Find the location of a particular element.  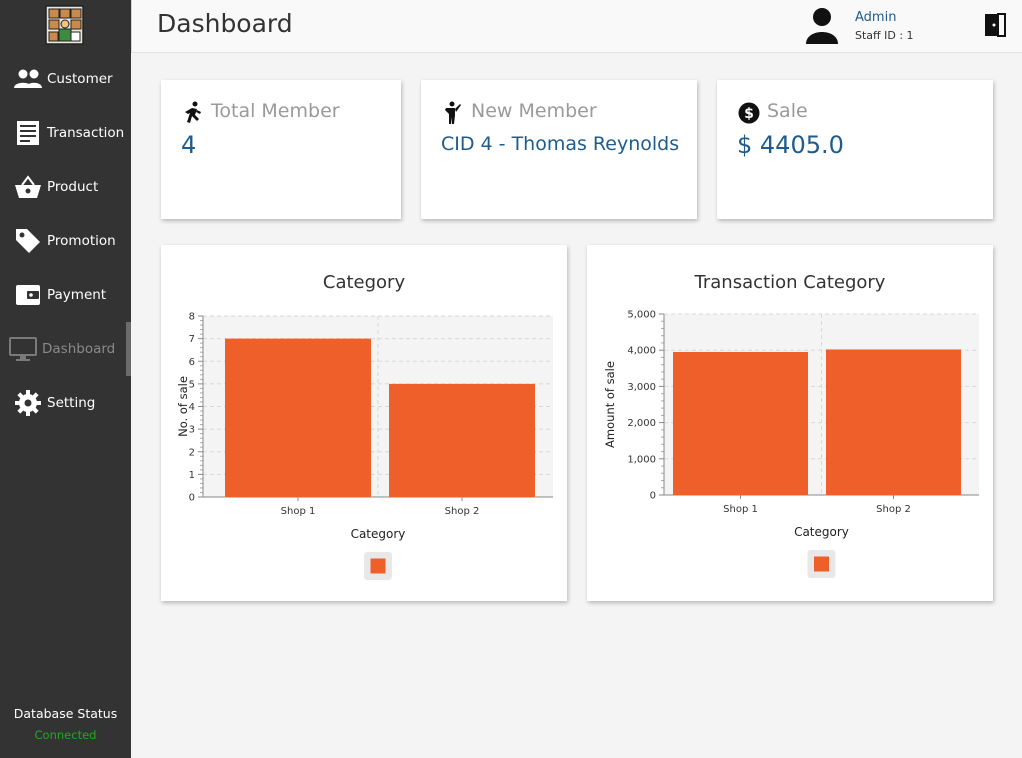

avatar is located at coordinates (822, 26).